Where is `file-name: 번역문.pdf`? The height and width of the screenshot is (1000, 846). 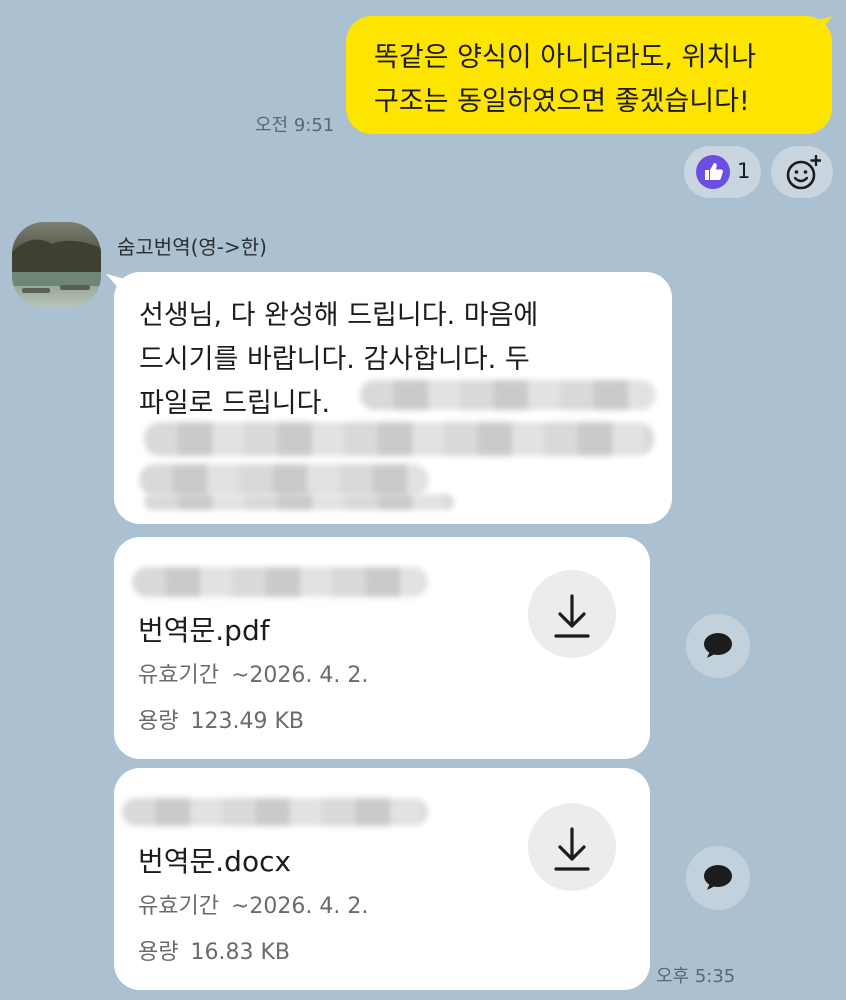 file-name: 번역문.pdf is located at coordinates (204, 630).